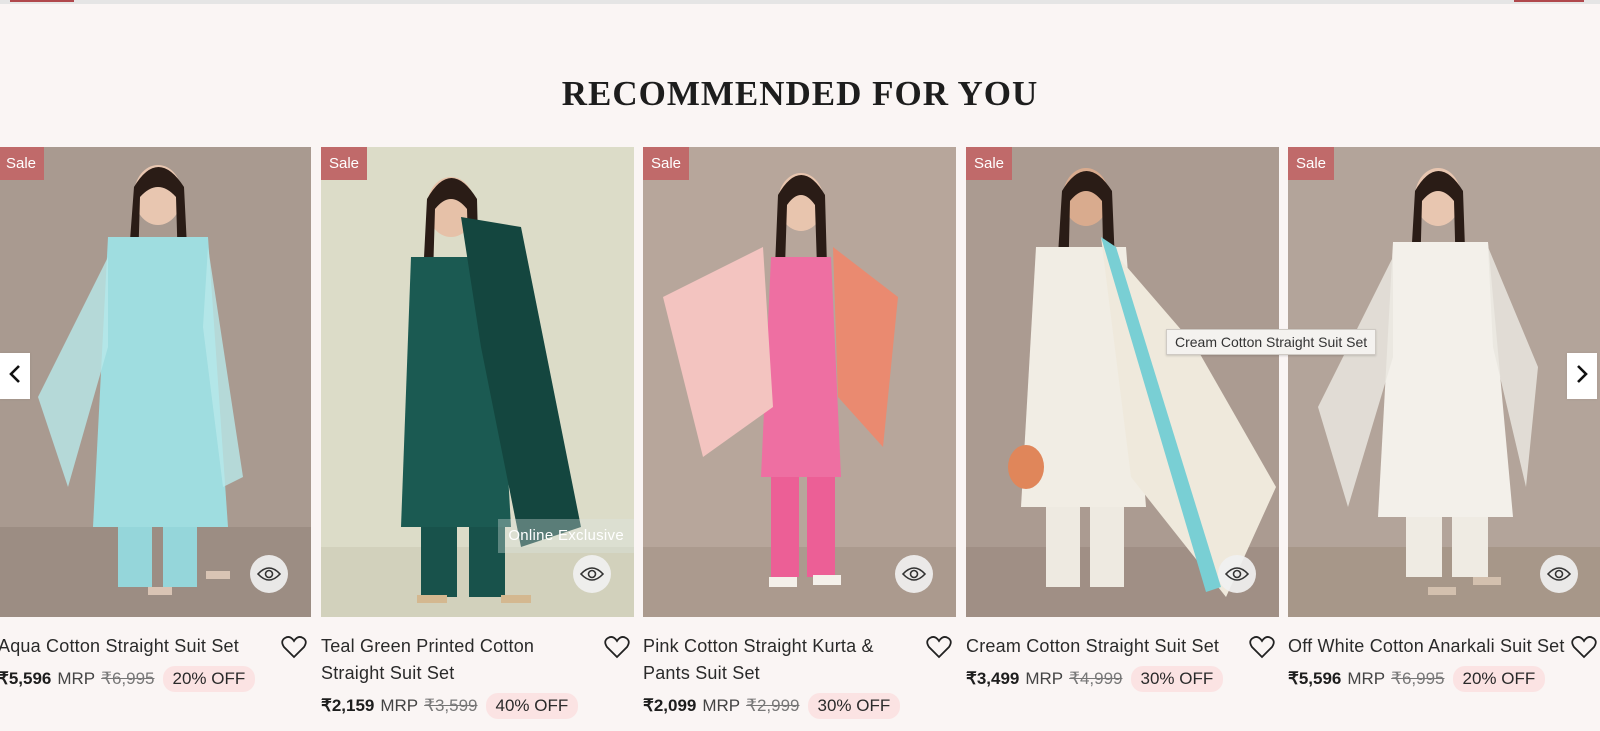  I want to click on section-title: RECOMMENDED FOR YOU, so click(800, 93).